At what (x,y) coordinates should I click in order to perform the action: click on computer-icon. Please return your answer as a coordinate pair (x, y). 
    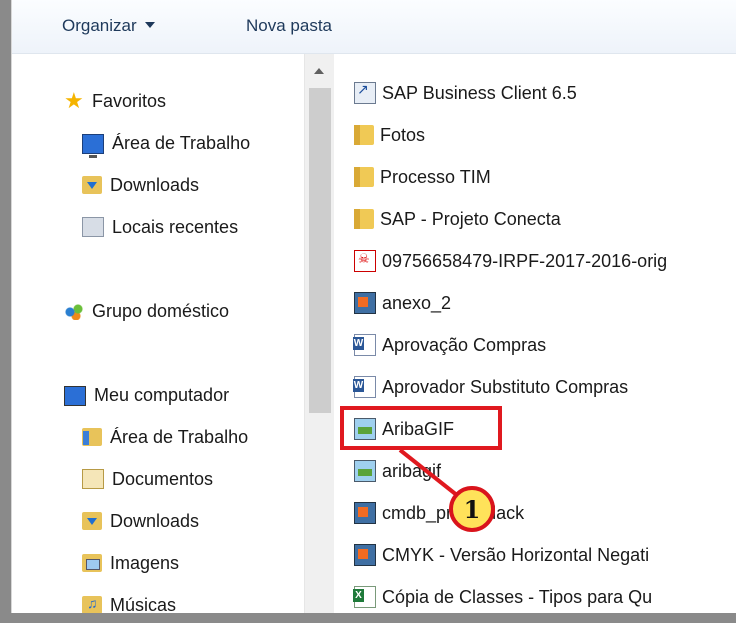
    Looking at the image, I should click on (75, 396).